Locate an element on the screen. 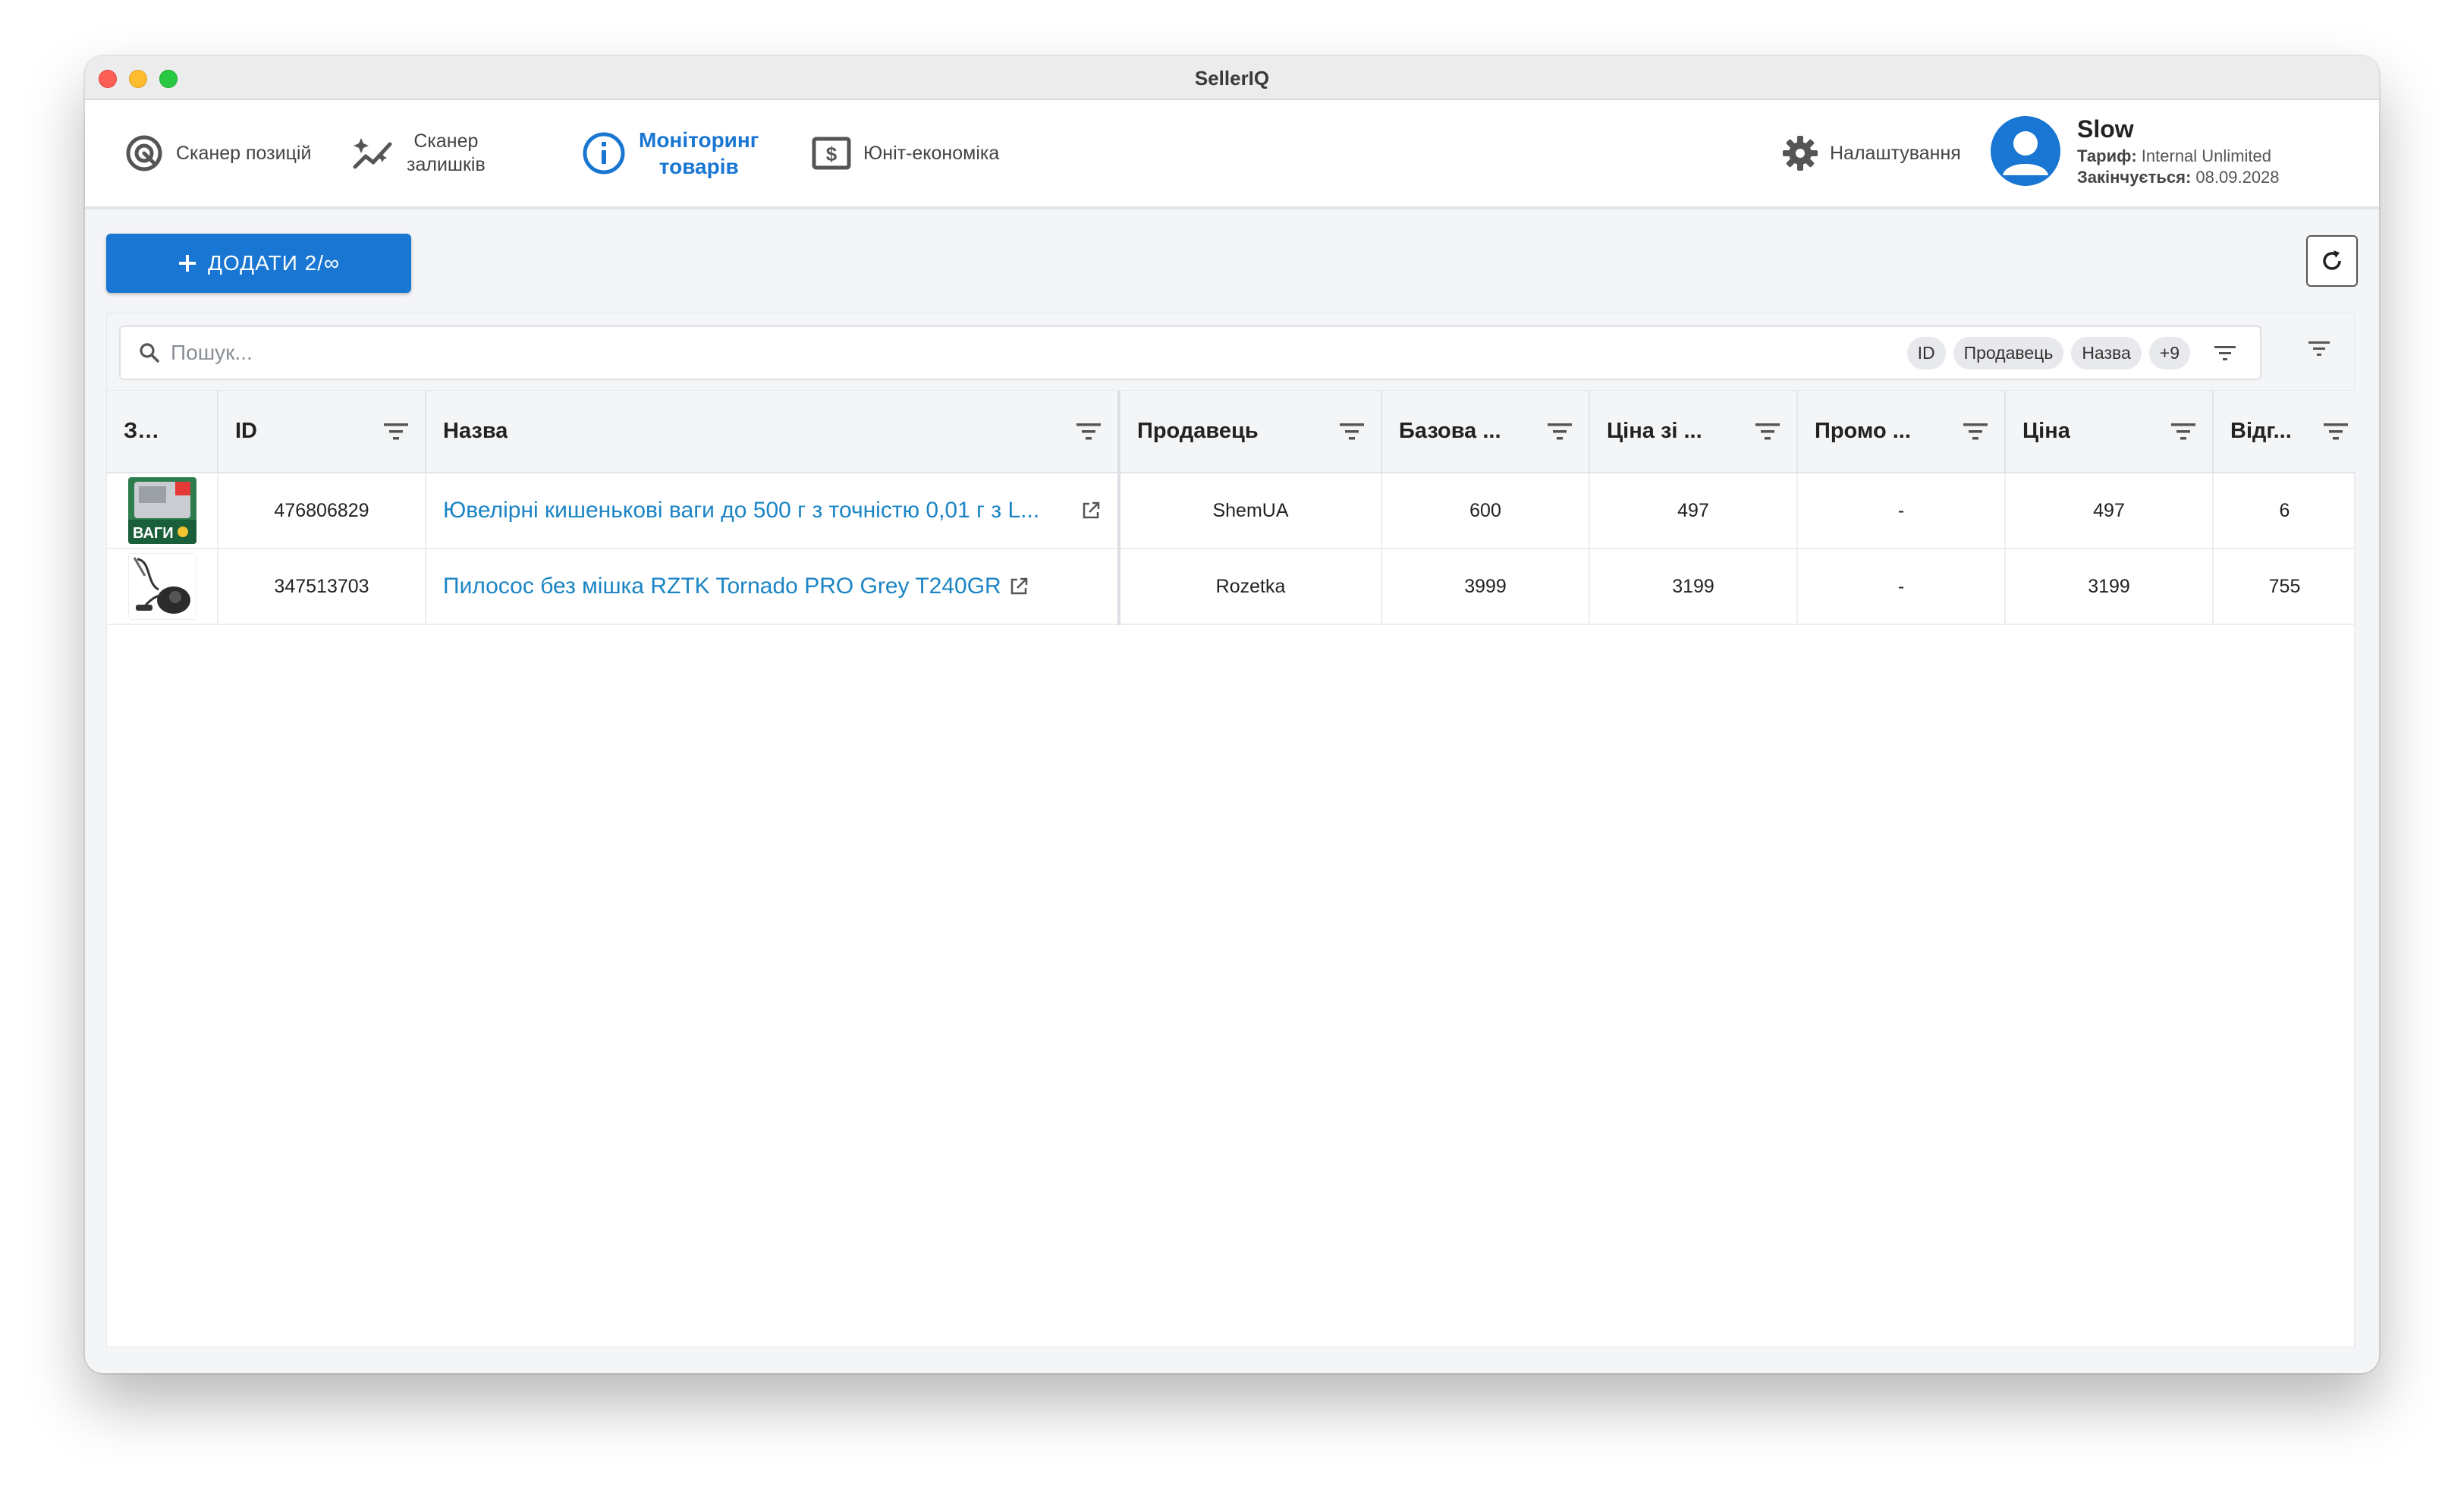  sparkle-chart-icon is located at coordinates (372, 153).